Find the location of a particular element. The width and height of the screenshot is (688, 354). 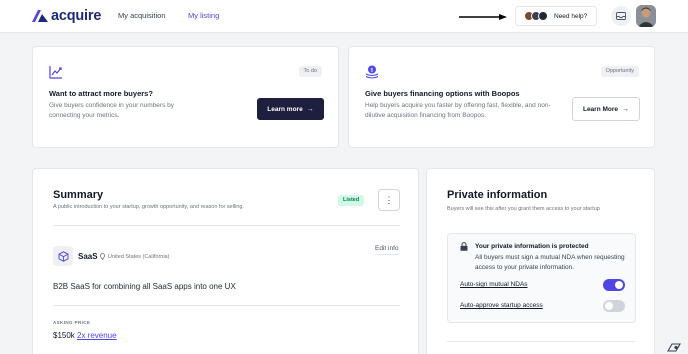

summary-title: Summary is located at coordinates (78, 195).